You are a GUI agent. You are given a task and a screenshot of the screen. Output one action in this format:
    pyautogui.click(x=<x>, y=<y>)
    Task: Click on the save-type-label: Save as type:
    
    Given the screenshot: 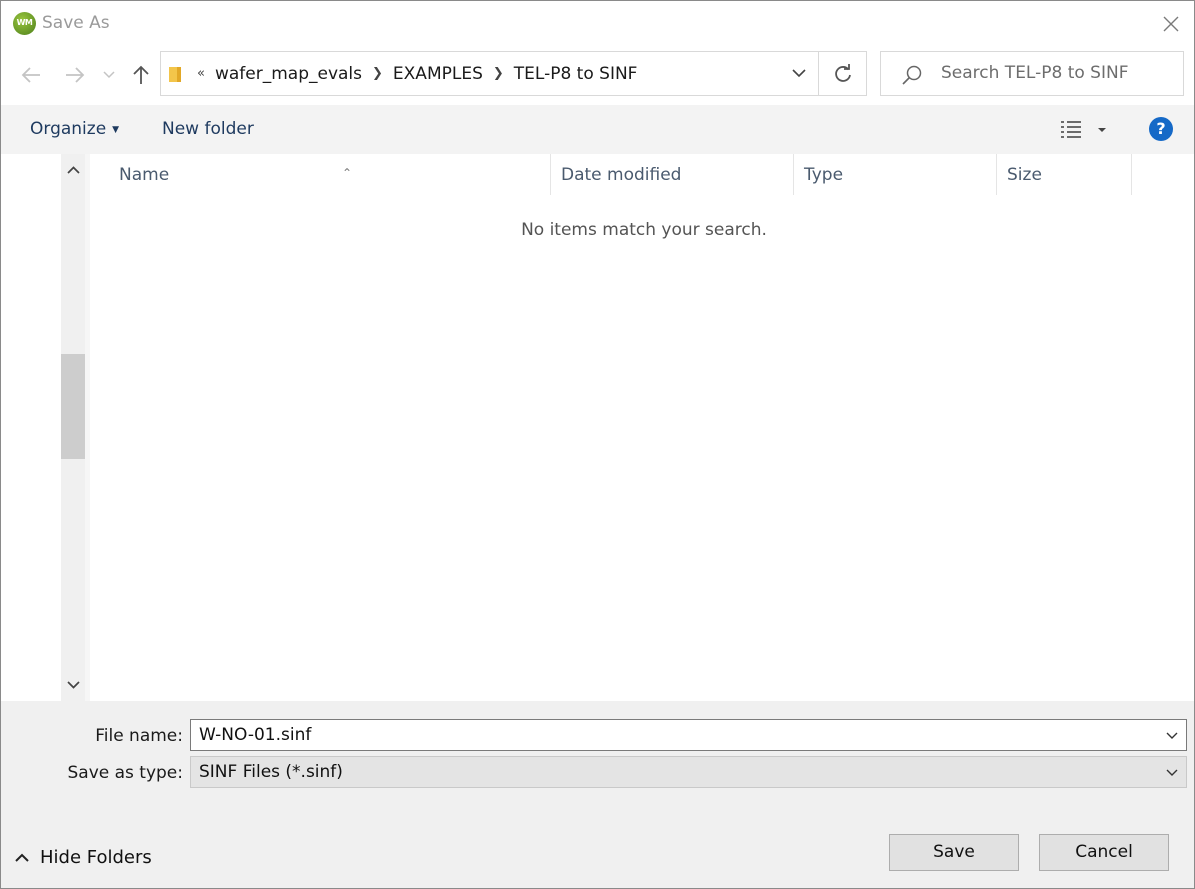 What is the action you would take?
    pyautogui.click(x=125, y=773)
    